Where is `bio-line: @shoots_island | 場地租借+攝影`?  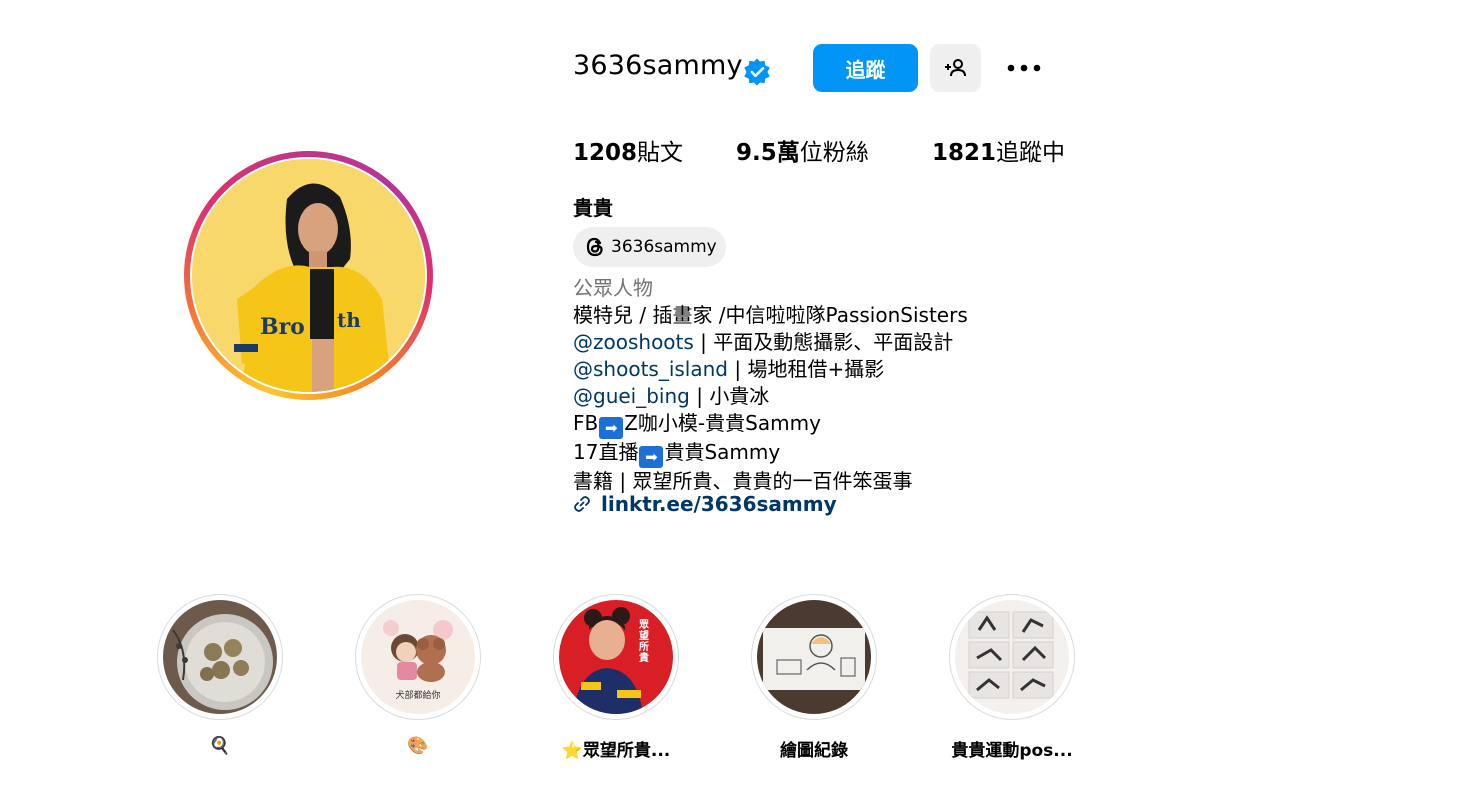
bio-line: @shoots_island | 場地租借+攝影 is located at coordinates (770, 369).